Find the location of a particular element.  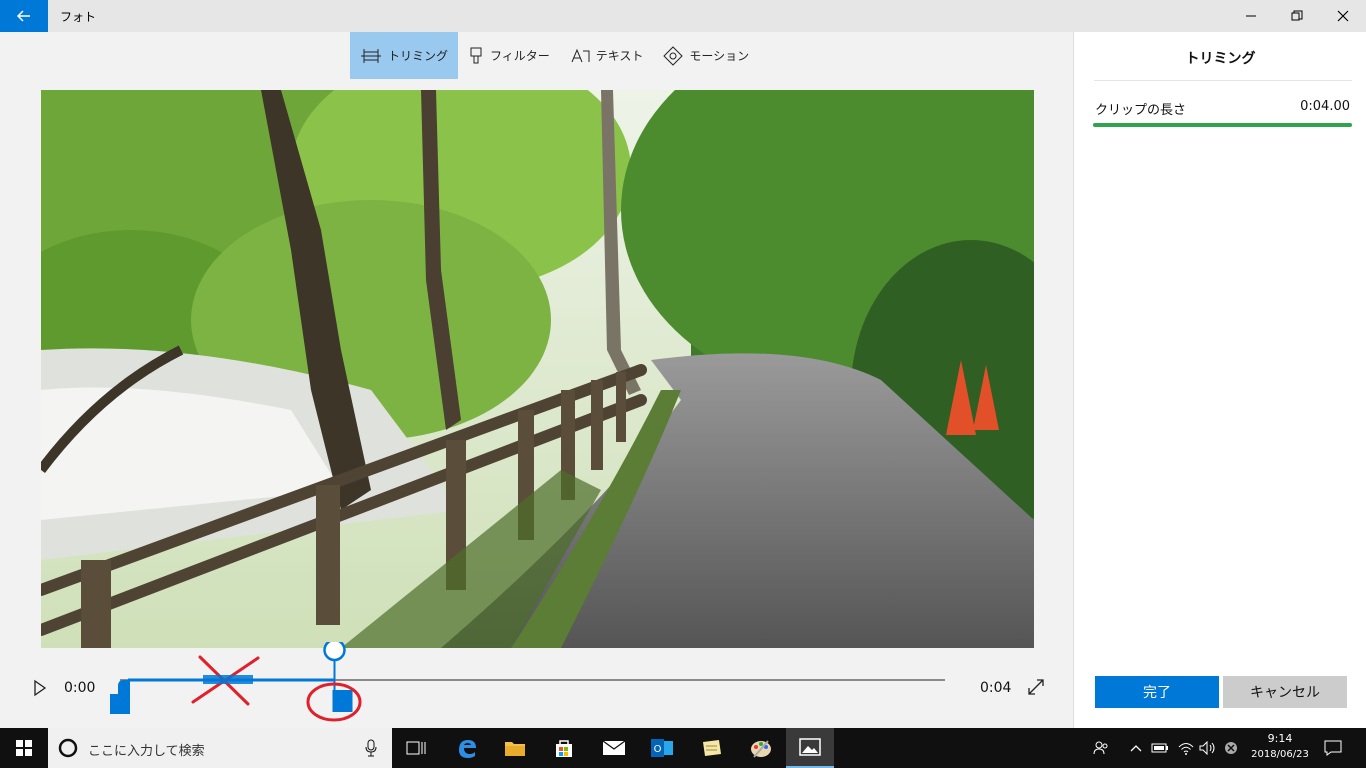

photos-button is located at coordinates (810, 748).